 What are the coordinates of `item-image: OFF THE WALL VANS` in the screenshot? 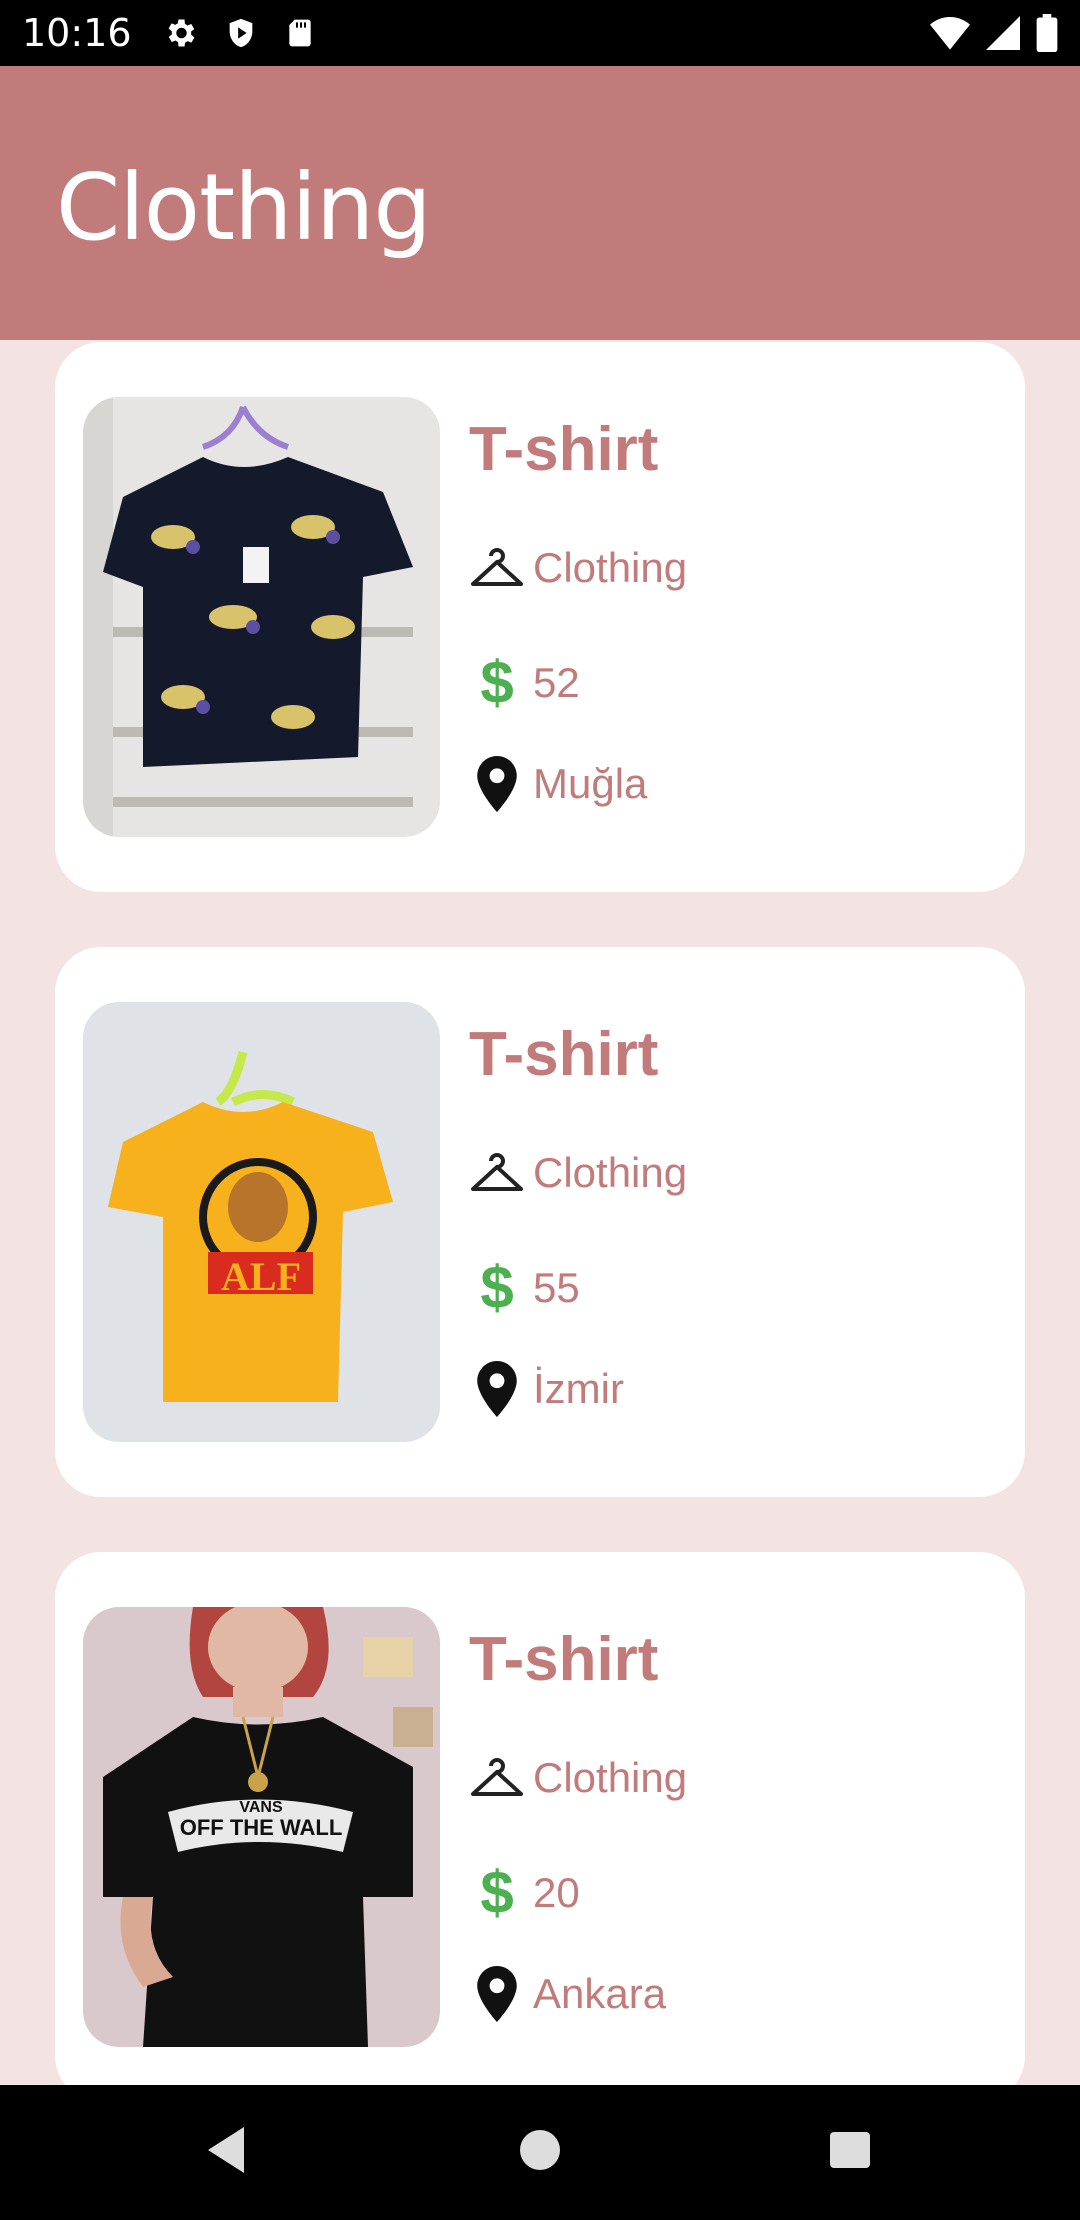 It's located at (261, 1827).